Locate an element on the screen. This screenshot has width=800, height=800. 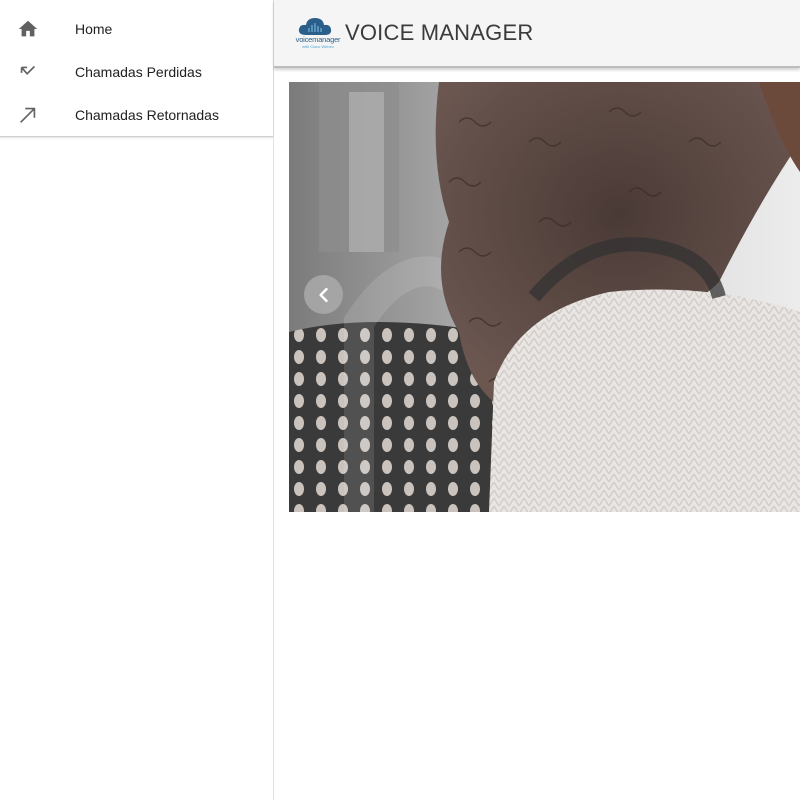
sidebar-item-label: Home is located at coordinates (94, 28).